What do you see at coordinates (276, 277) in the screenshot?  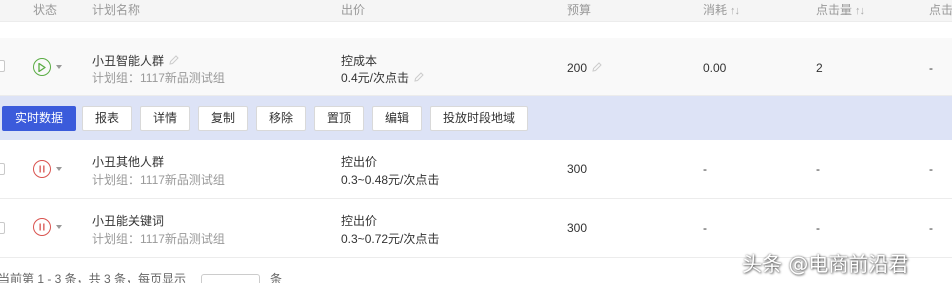 I see `pagination-unit: 条` at bounding box center [276, 277].